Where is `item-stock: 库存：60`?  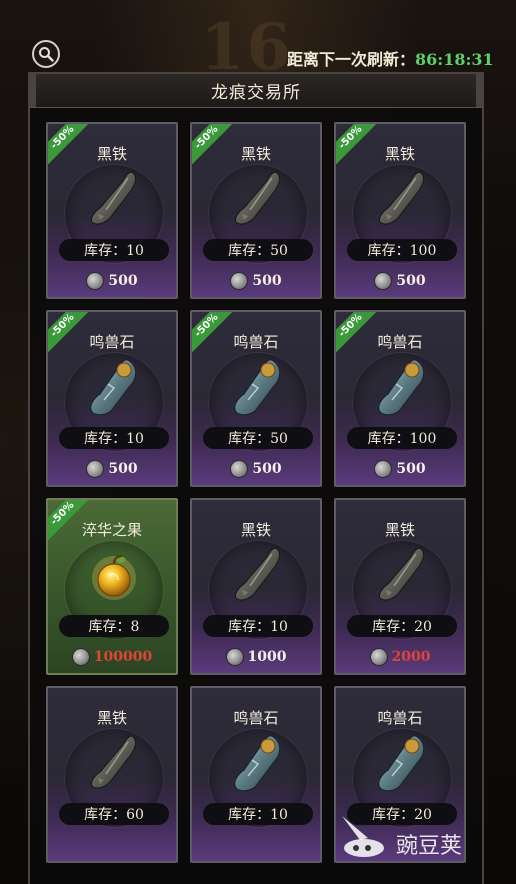
item-stock: 库存：60 is located at coordinates (114, 814).